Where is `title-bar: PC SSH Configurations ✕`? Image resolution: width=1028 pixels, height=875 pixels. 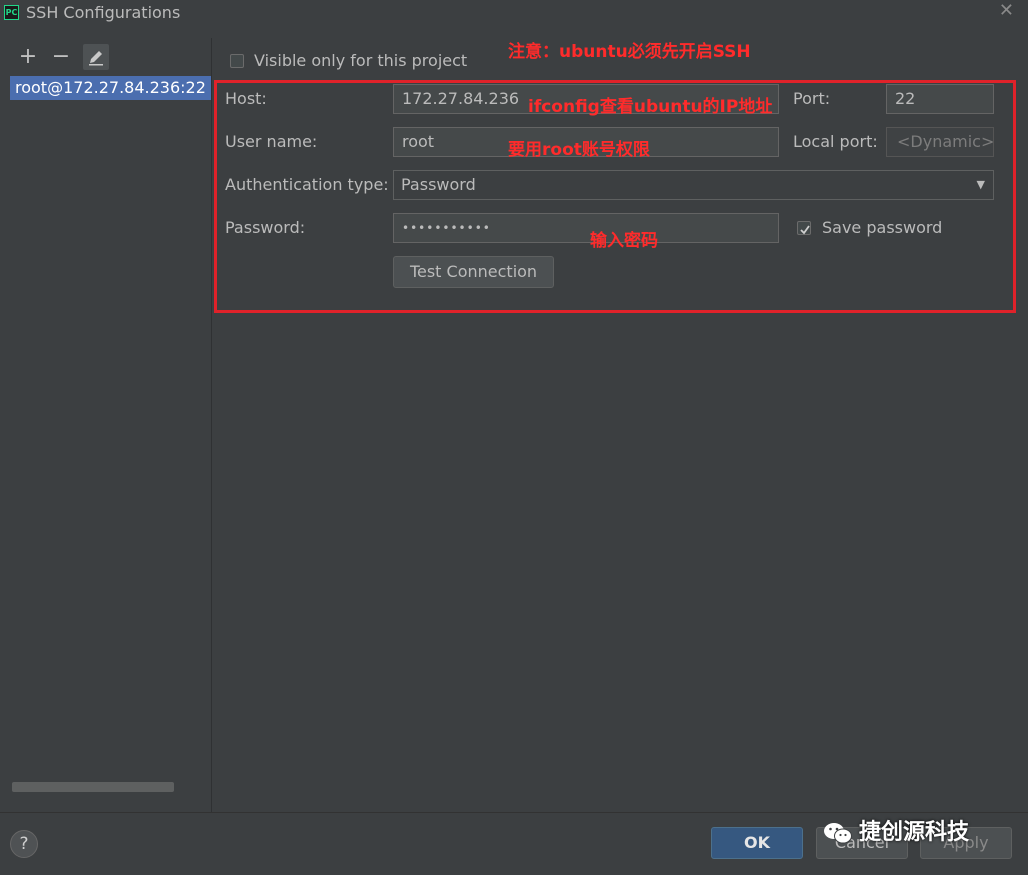
title-bar: PC SSH Configurations ✕ is located at coordinates (514, 13).